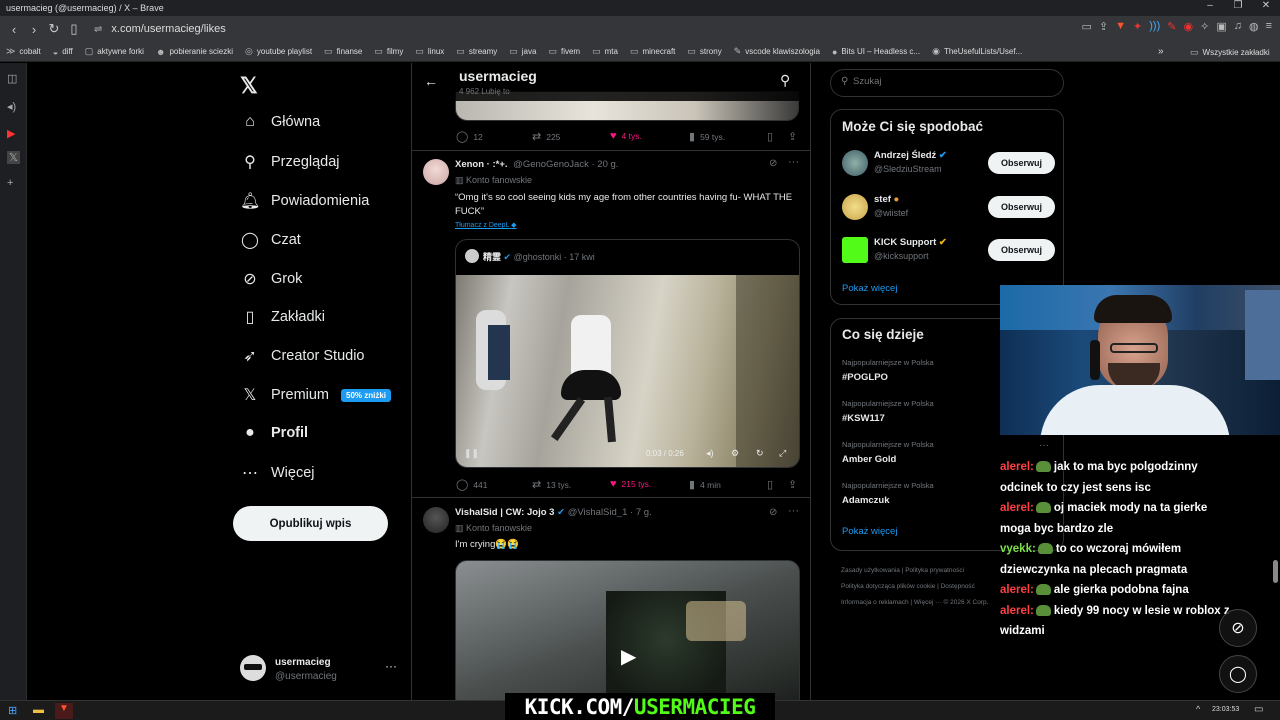 The image size is (1280, 720). Describe the element at coordinates (626, 136) in the screenshot. I see `like-button: ♥ 4 tys.` at that location.